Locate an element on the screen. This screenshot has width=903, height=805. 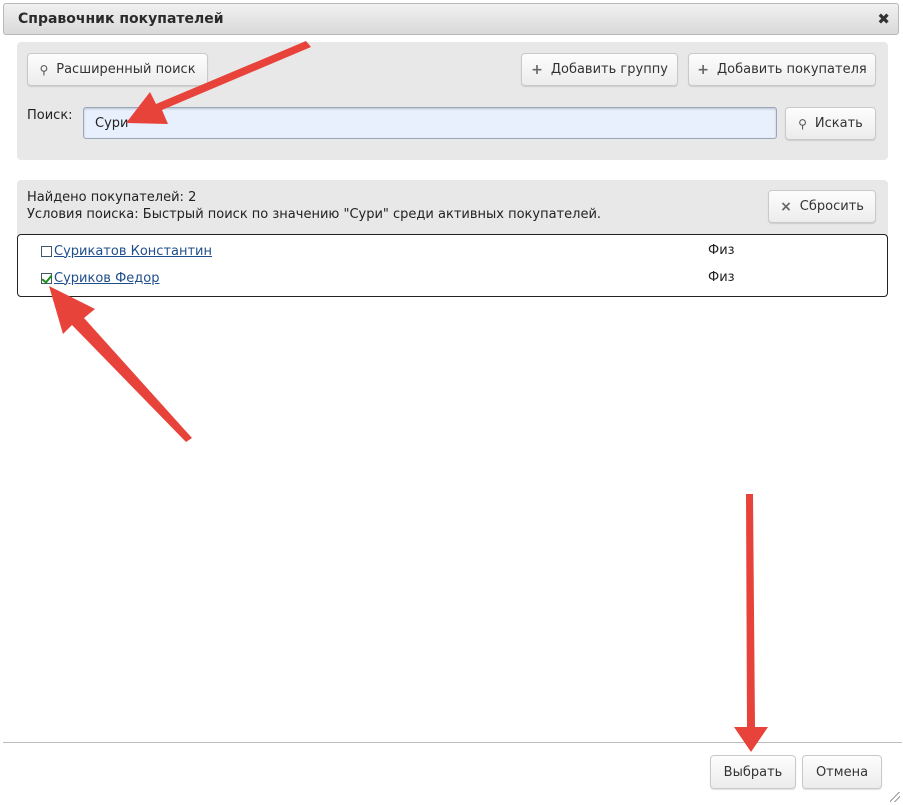
search-label: Поиск: is located at coordinates (50, 115).